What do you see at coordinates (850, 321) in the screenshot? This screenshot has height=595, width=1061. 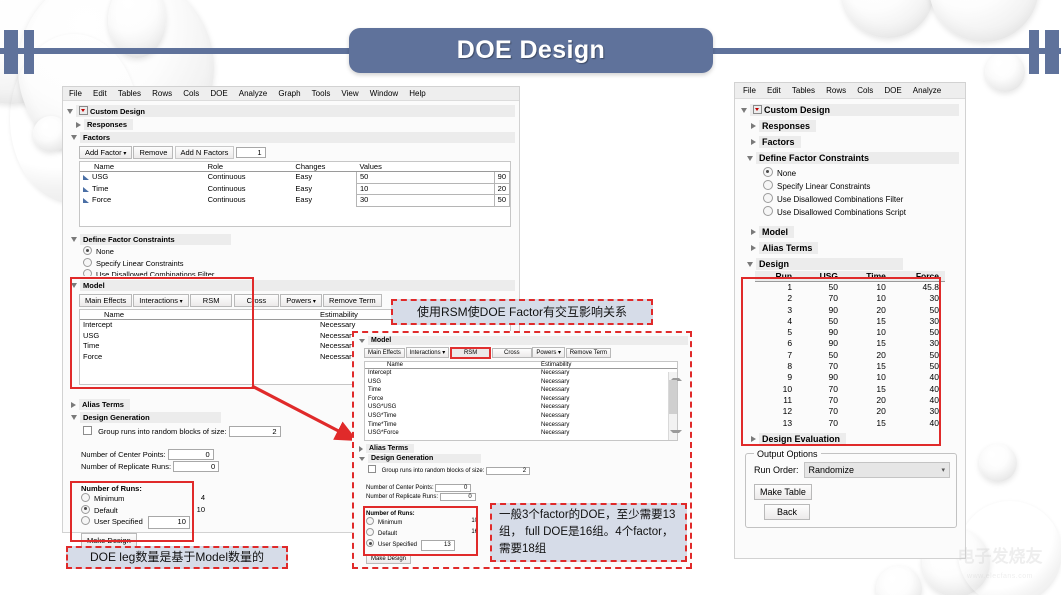 I see `table-row: 4 50 15 30` at bounding box center [850, 321].